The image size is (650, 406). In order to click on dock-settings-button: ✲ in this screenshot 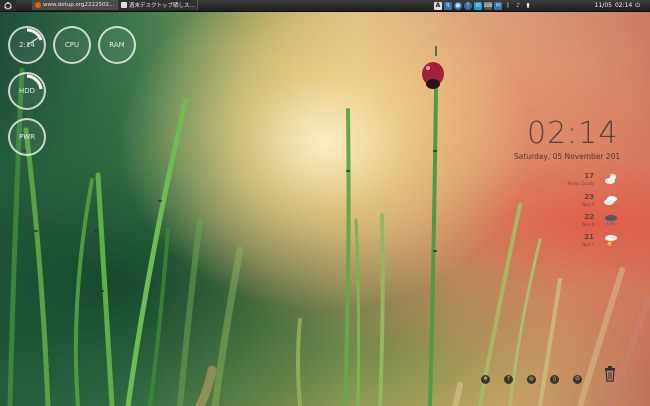, I will do `click(485, 379)`.